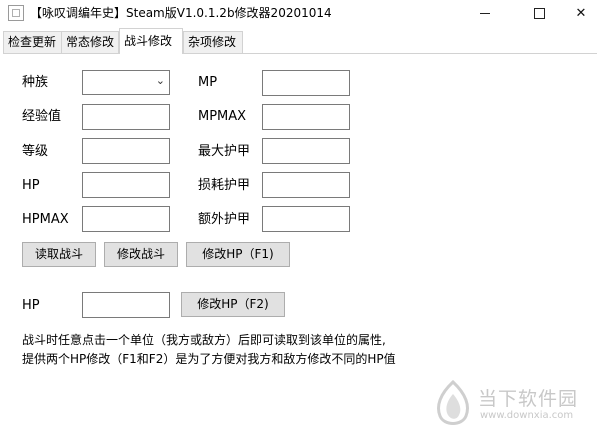  What do you see at coordinates (42, 116) in the screenshot?
I see `exp-label: 经验值` at bounding box center [42, 116].